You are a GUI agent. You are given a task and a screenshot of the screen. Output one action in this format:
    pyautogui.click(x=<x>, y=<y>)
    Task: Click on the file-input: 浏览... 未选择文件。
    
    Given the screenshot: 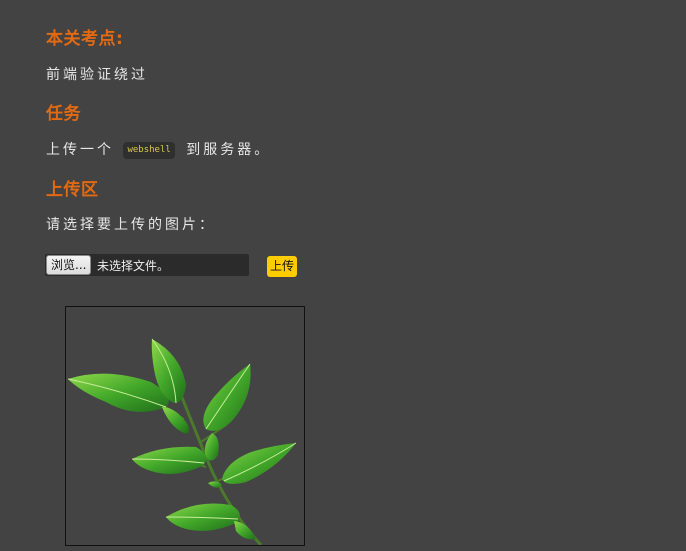 What is the action you would take?
    pyautogui.click(x=147, y=265)
    